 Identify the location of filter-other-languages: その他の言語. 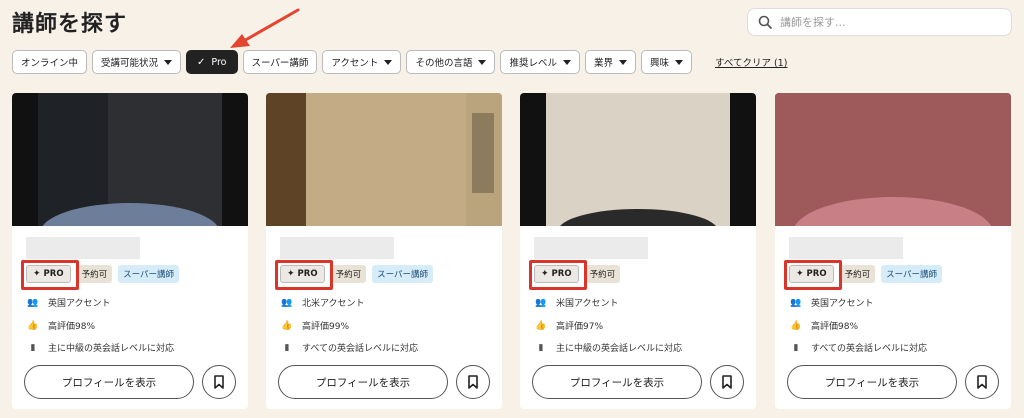
(451, 62).